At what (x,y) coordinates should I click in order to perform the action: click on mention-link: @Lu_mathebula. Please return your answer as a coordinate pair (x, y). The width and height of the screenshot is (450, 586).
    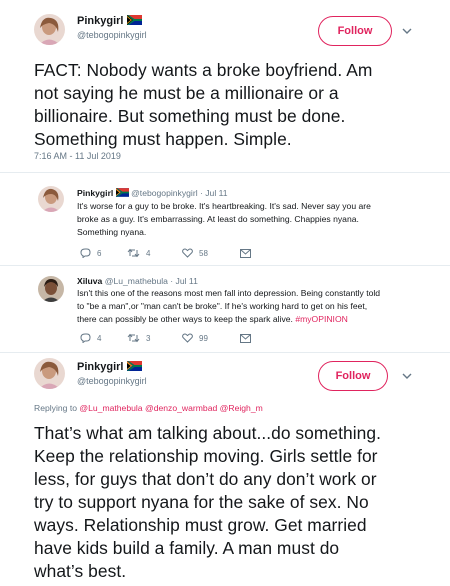
    Looking at the image, I should click on (110, 408).